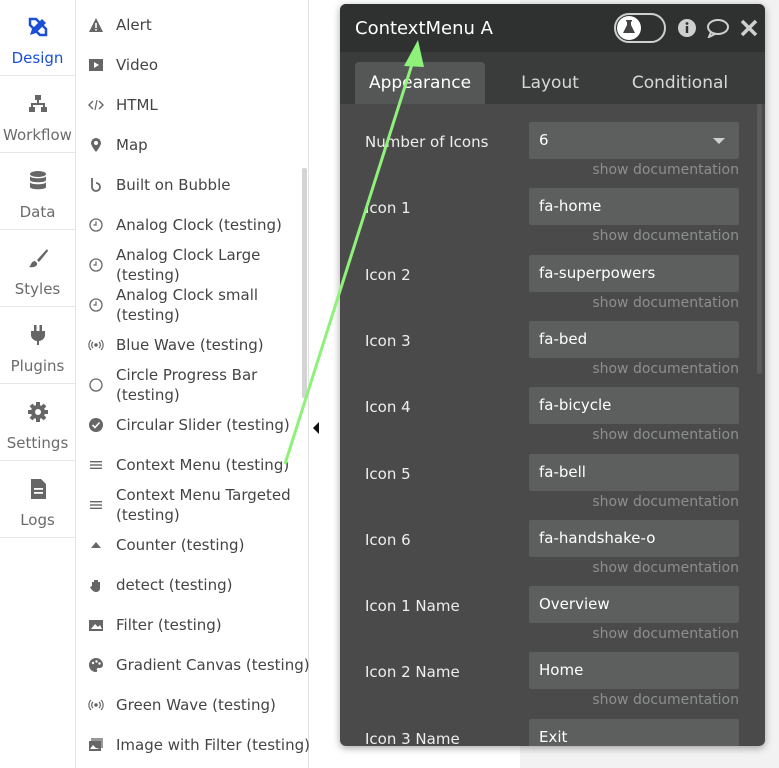  I want to click on palette-item: Map, so click(190, 146).